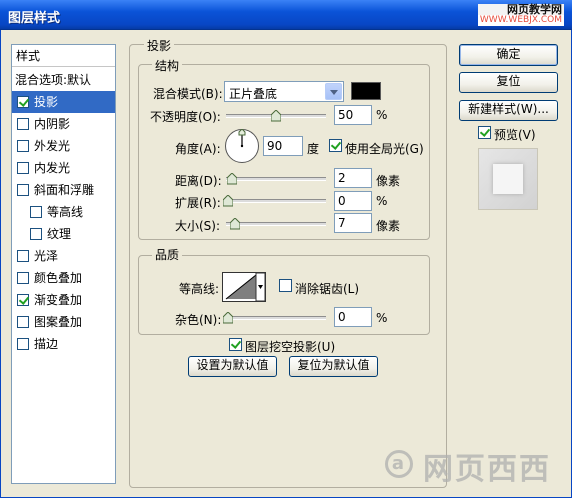 Image resolution: width=572 pixels, height=498 pixels. I want to click on contour-checkbox, so click(36, 212).